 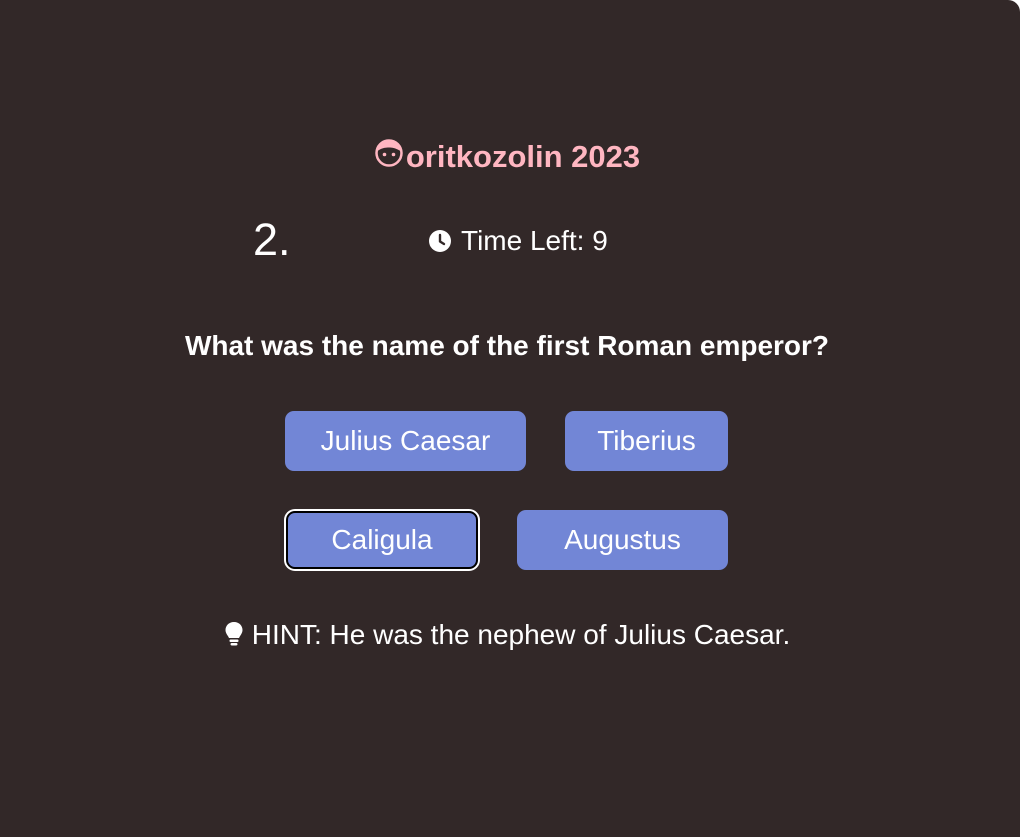 I want to click on question-number: 2., so click(x=272, y=239).